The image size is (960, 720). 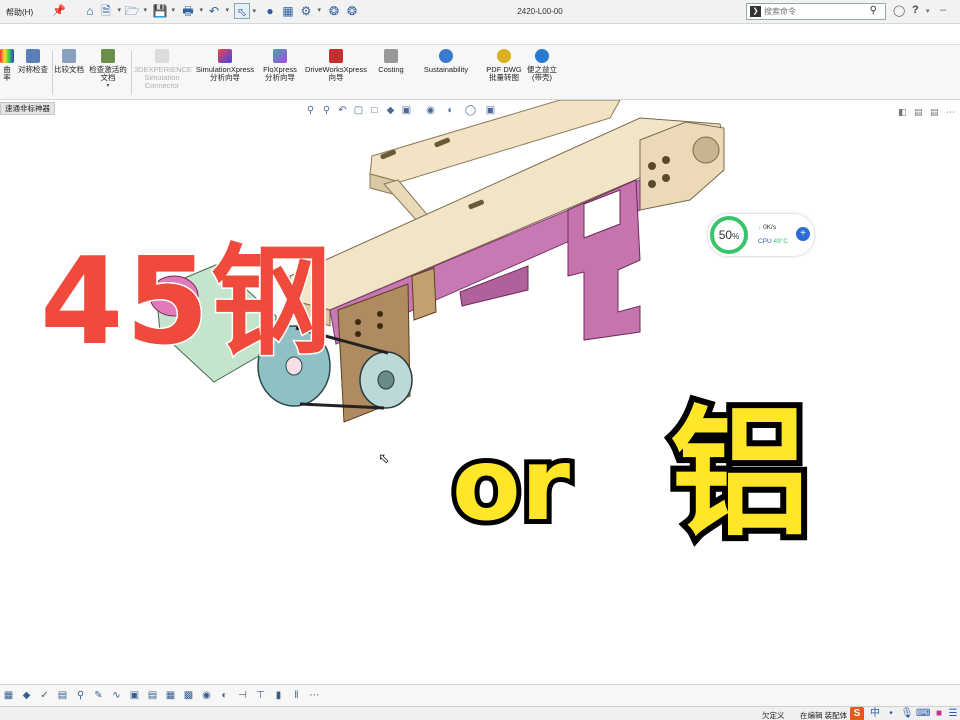 What do you see at coordinates (134, 695) in the screenshot?
I see `assembly-icon: ▣` at bounding box center [134, 695].